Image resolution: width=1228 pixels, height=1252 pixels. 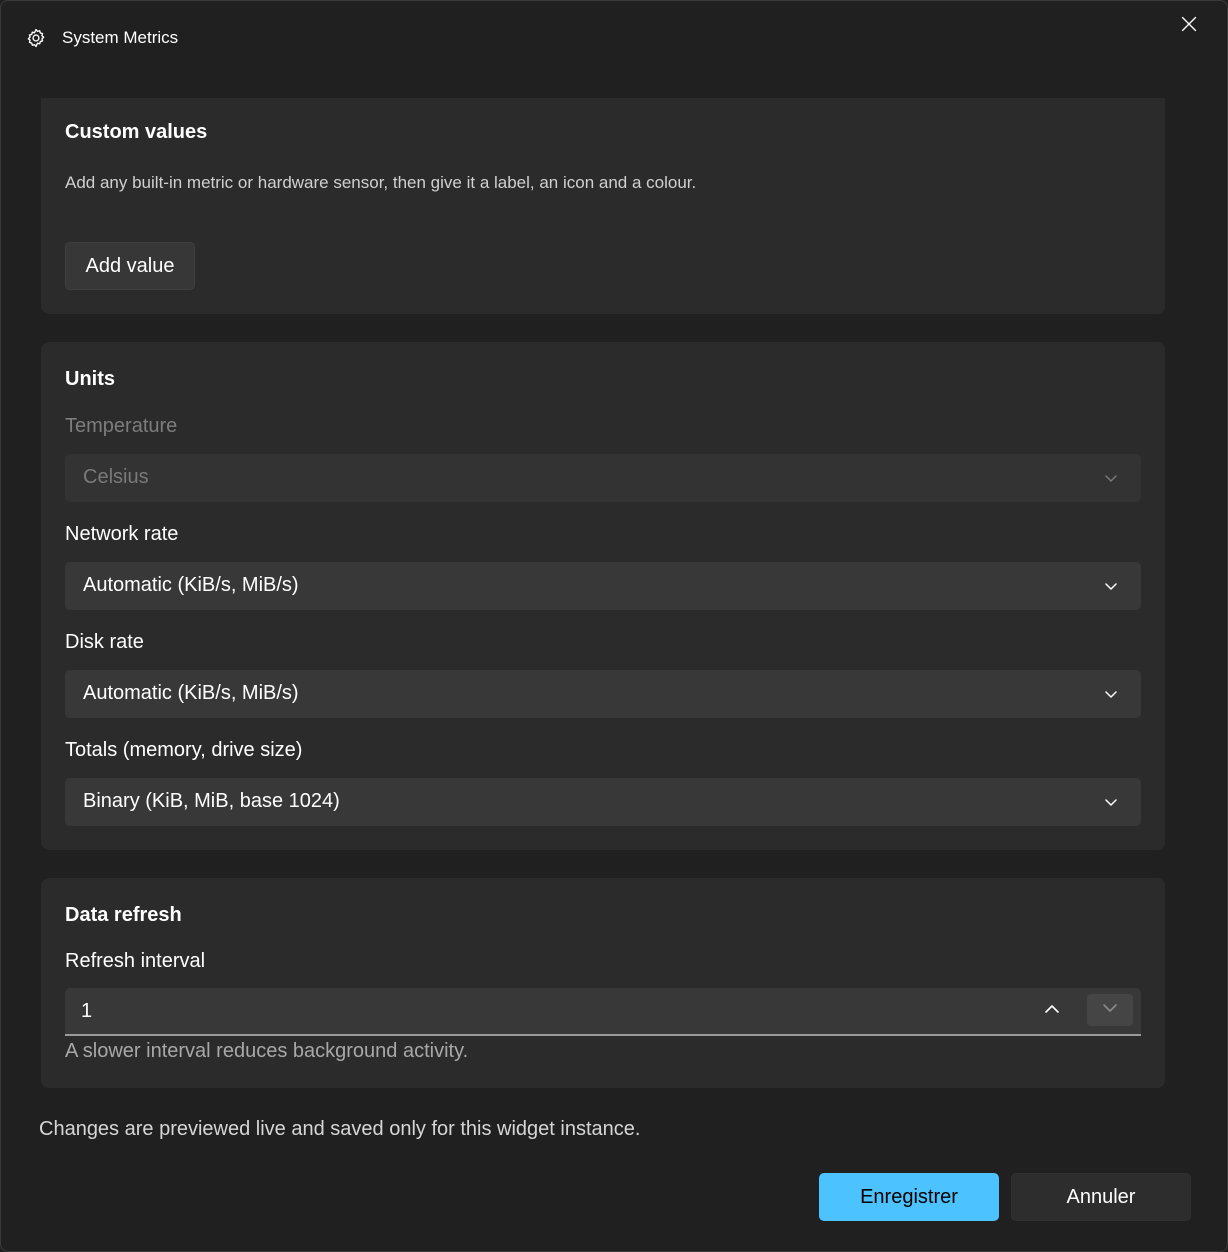 I want to click on custom-values-title: Custom values, so click(x=136, y=132).